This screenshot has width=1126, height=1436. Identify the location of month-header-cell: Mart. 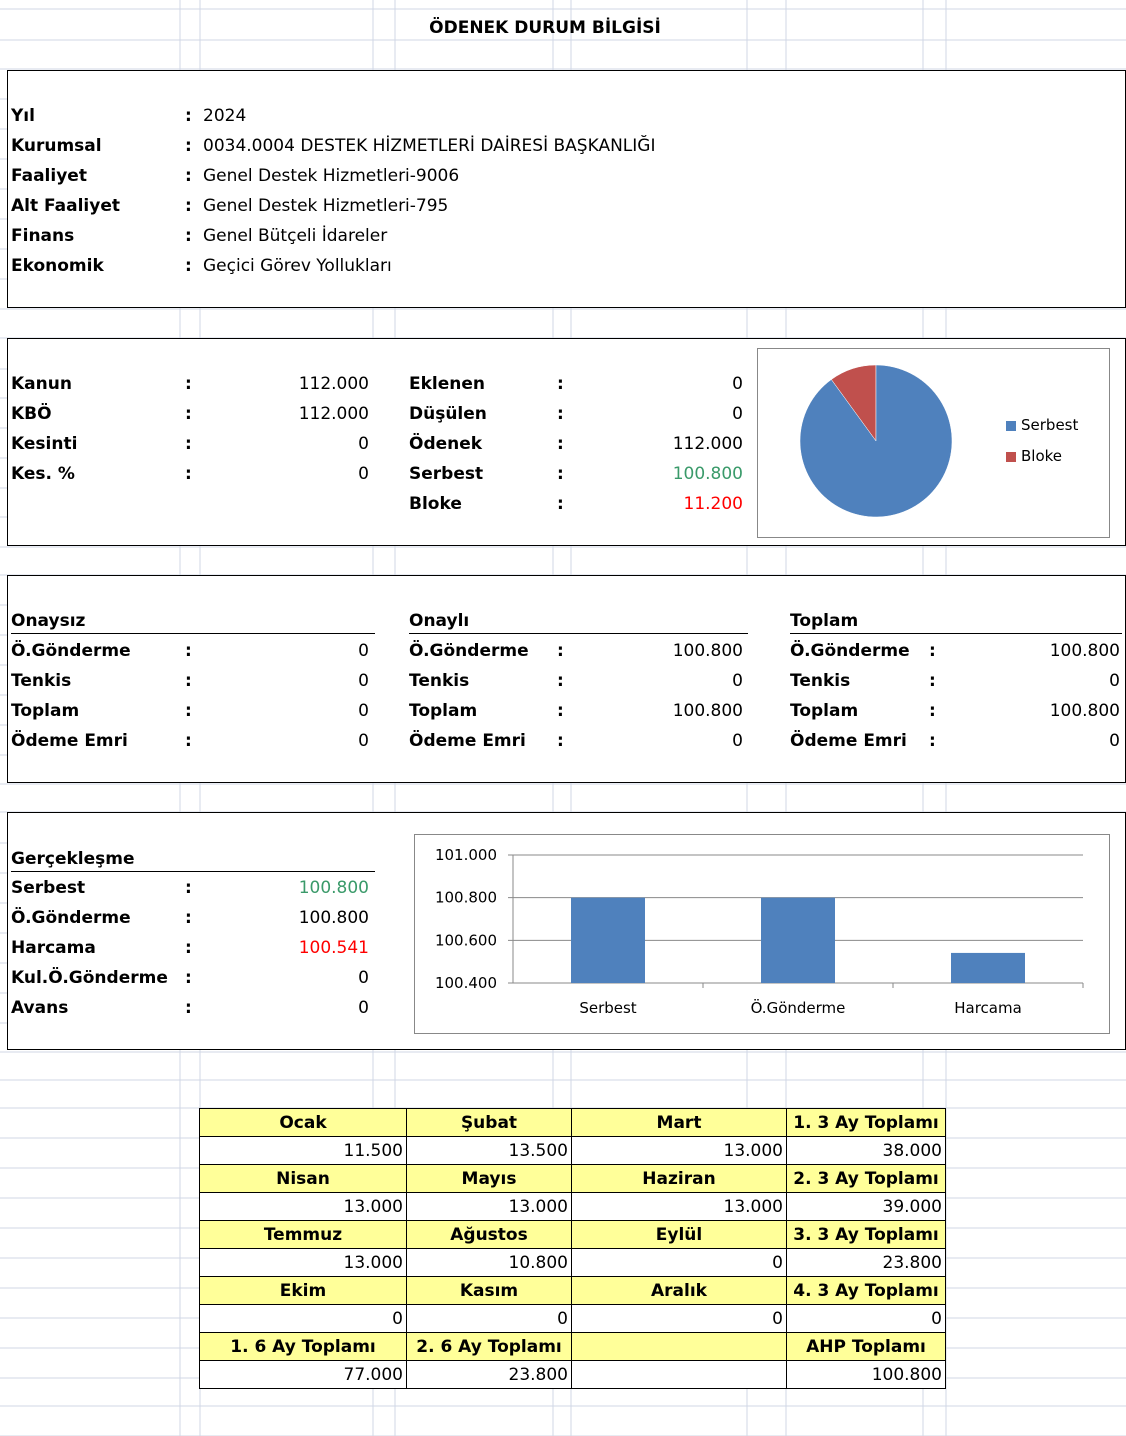
(679, 1122).